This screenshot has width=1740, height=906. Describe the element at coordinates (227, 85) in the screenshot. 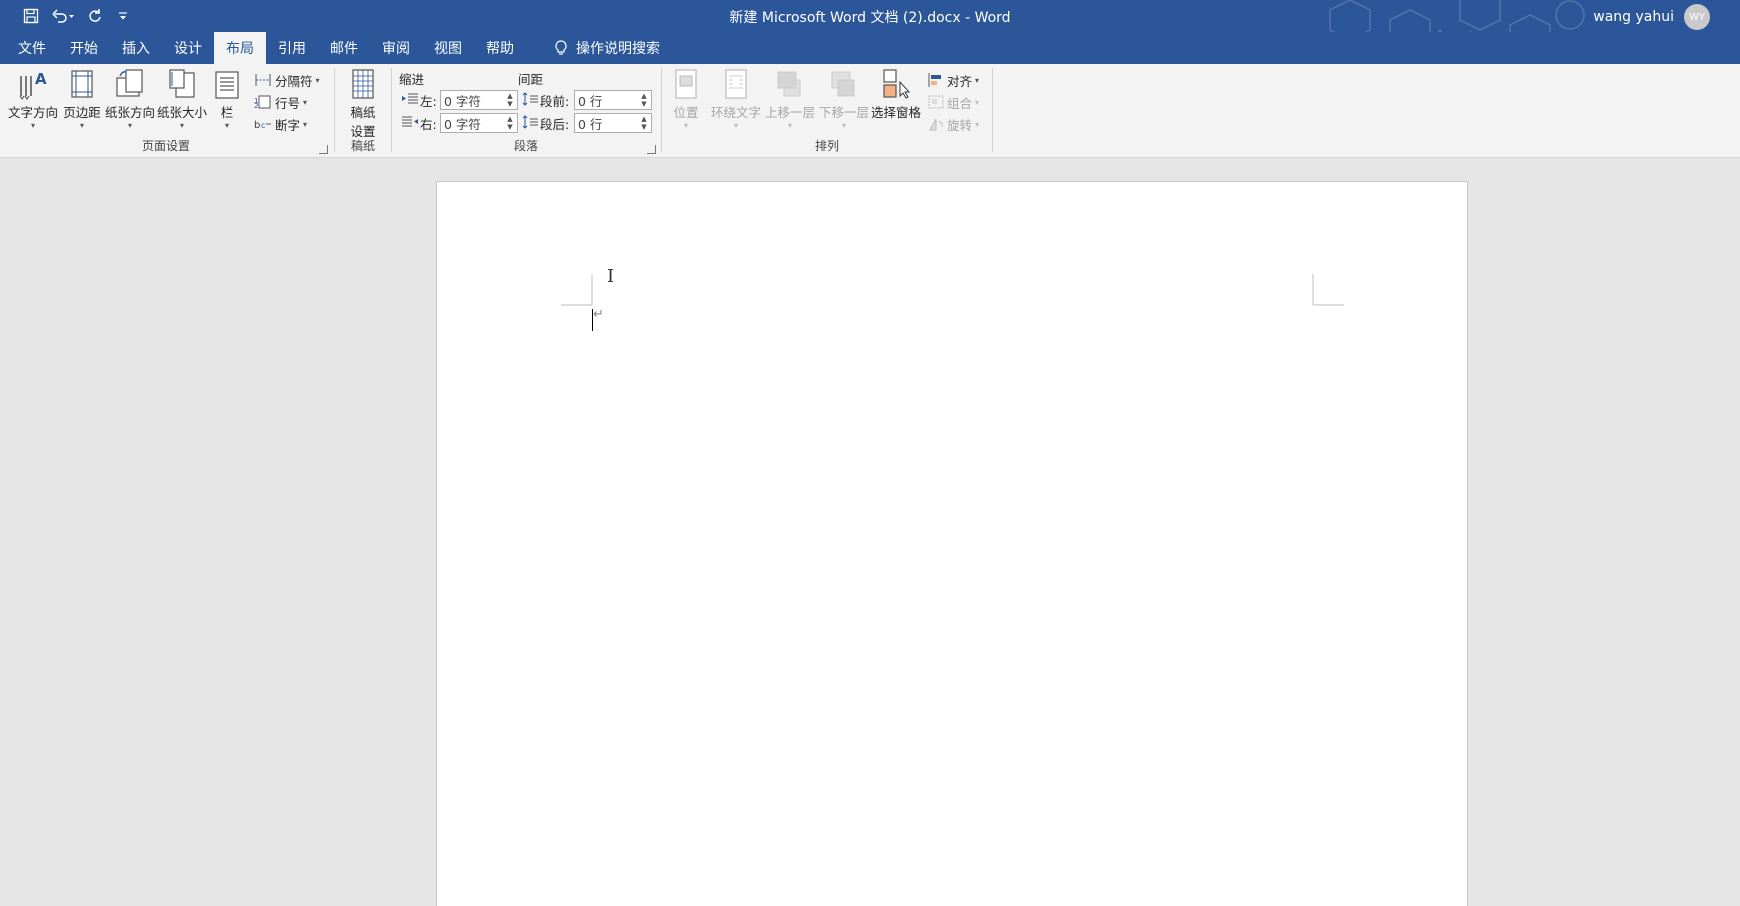

I see `columns-icon` at that location.